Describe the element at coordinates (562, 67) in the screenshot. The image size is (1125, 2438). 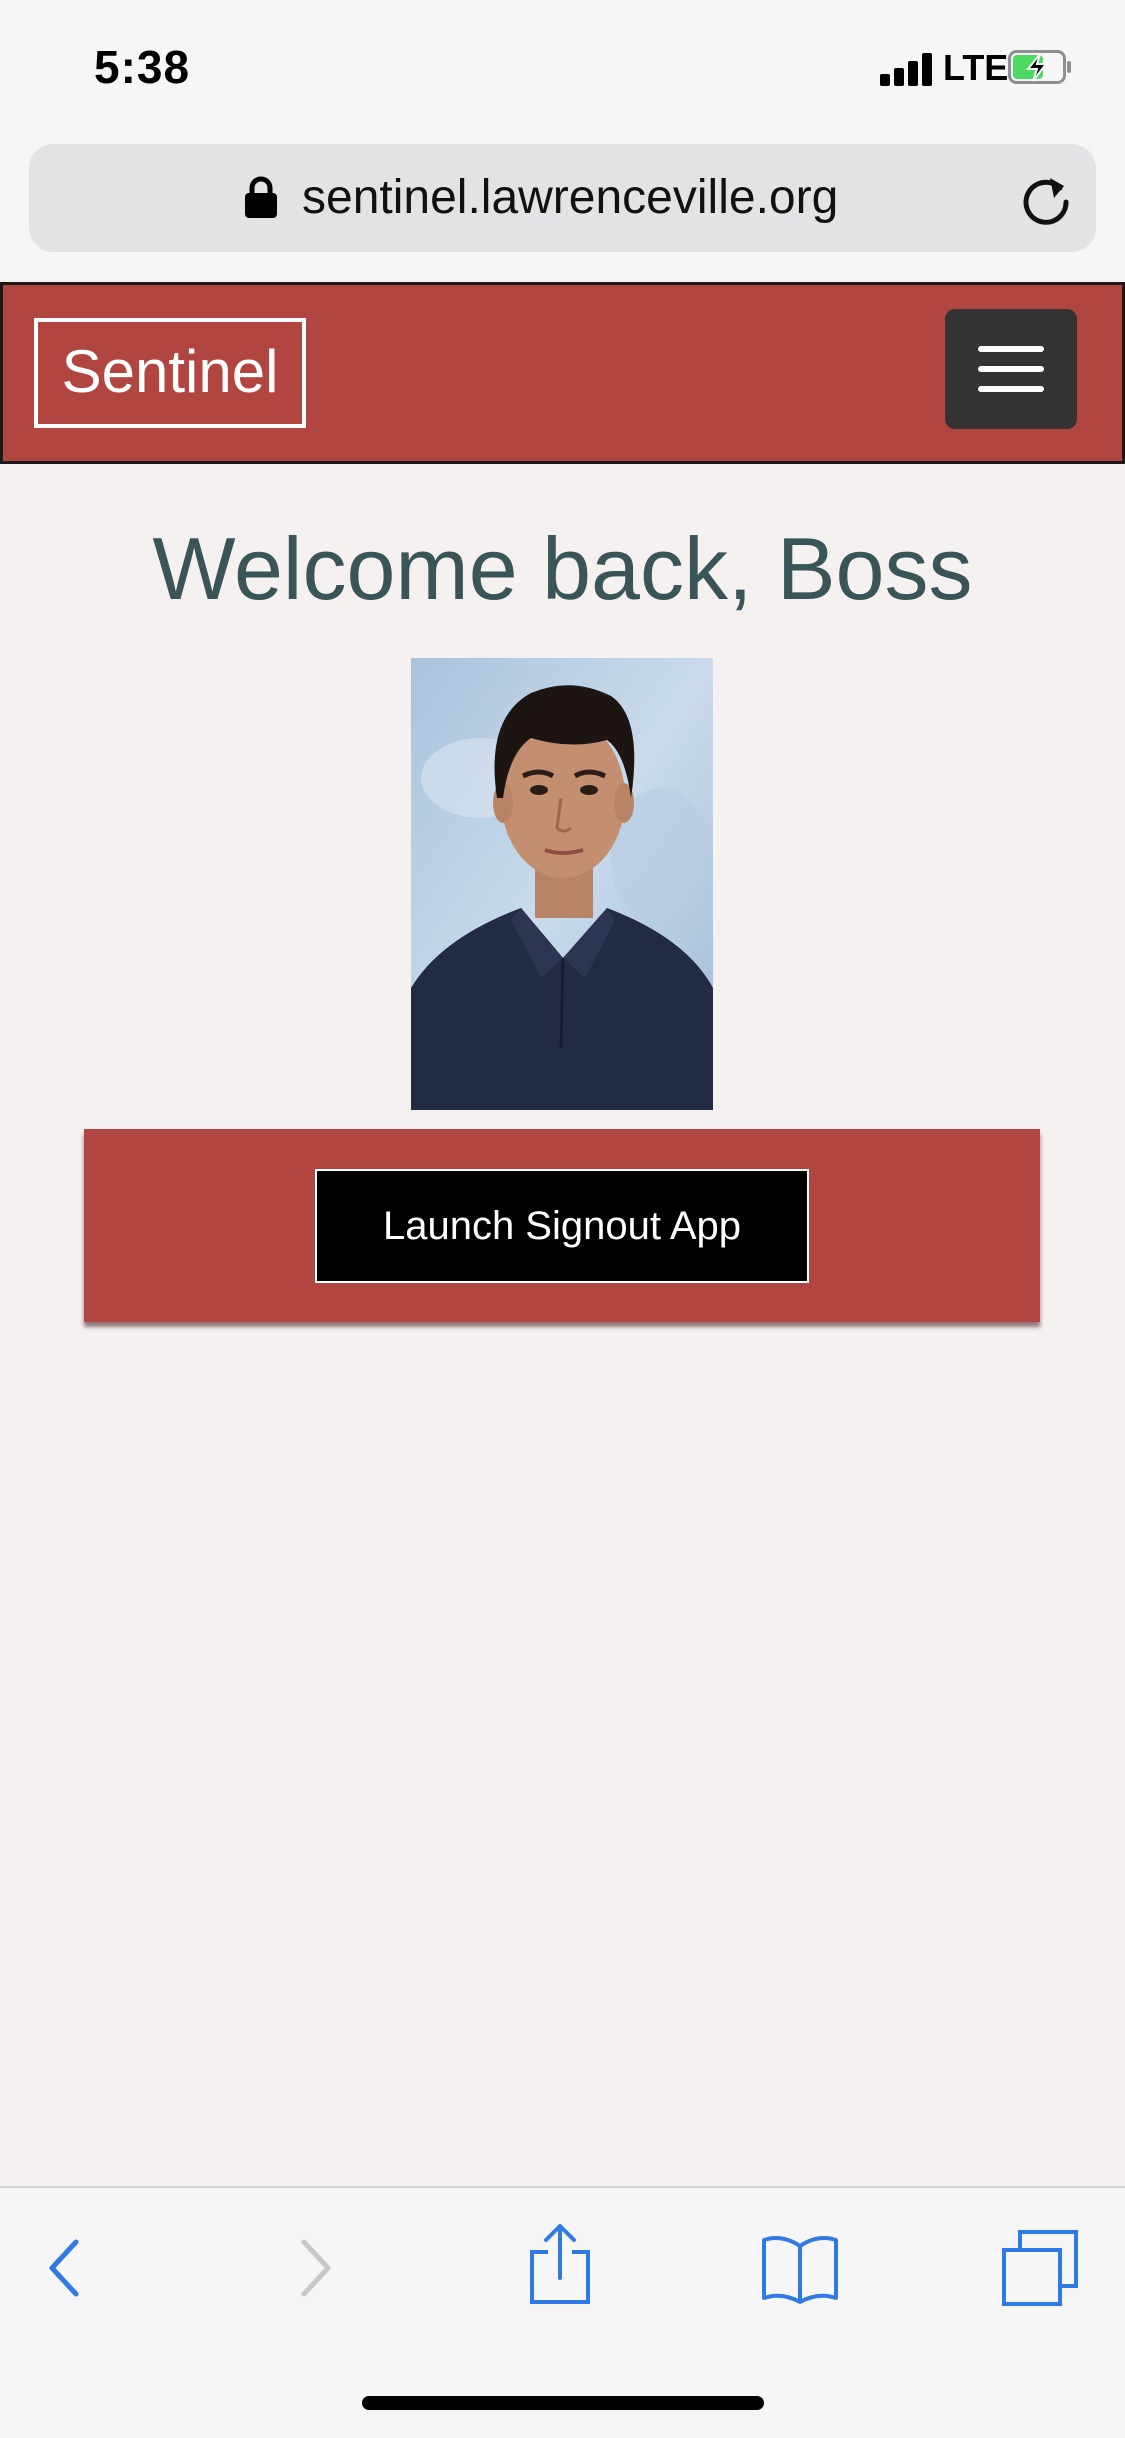
I see `status-bar: 5:38 LTE` at that location.